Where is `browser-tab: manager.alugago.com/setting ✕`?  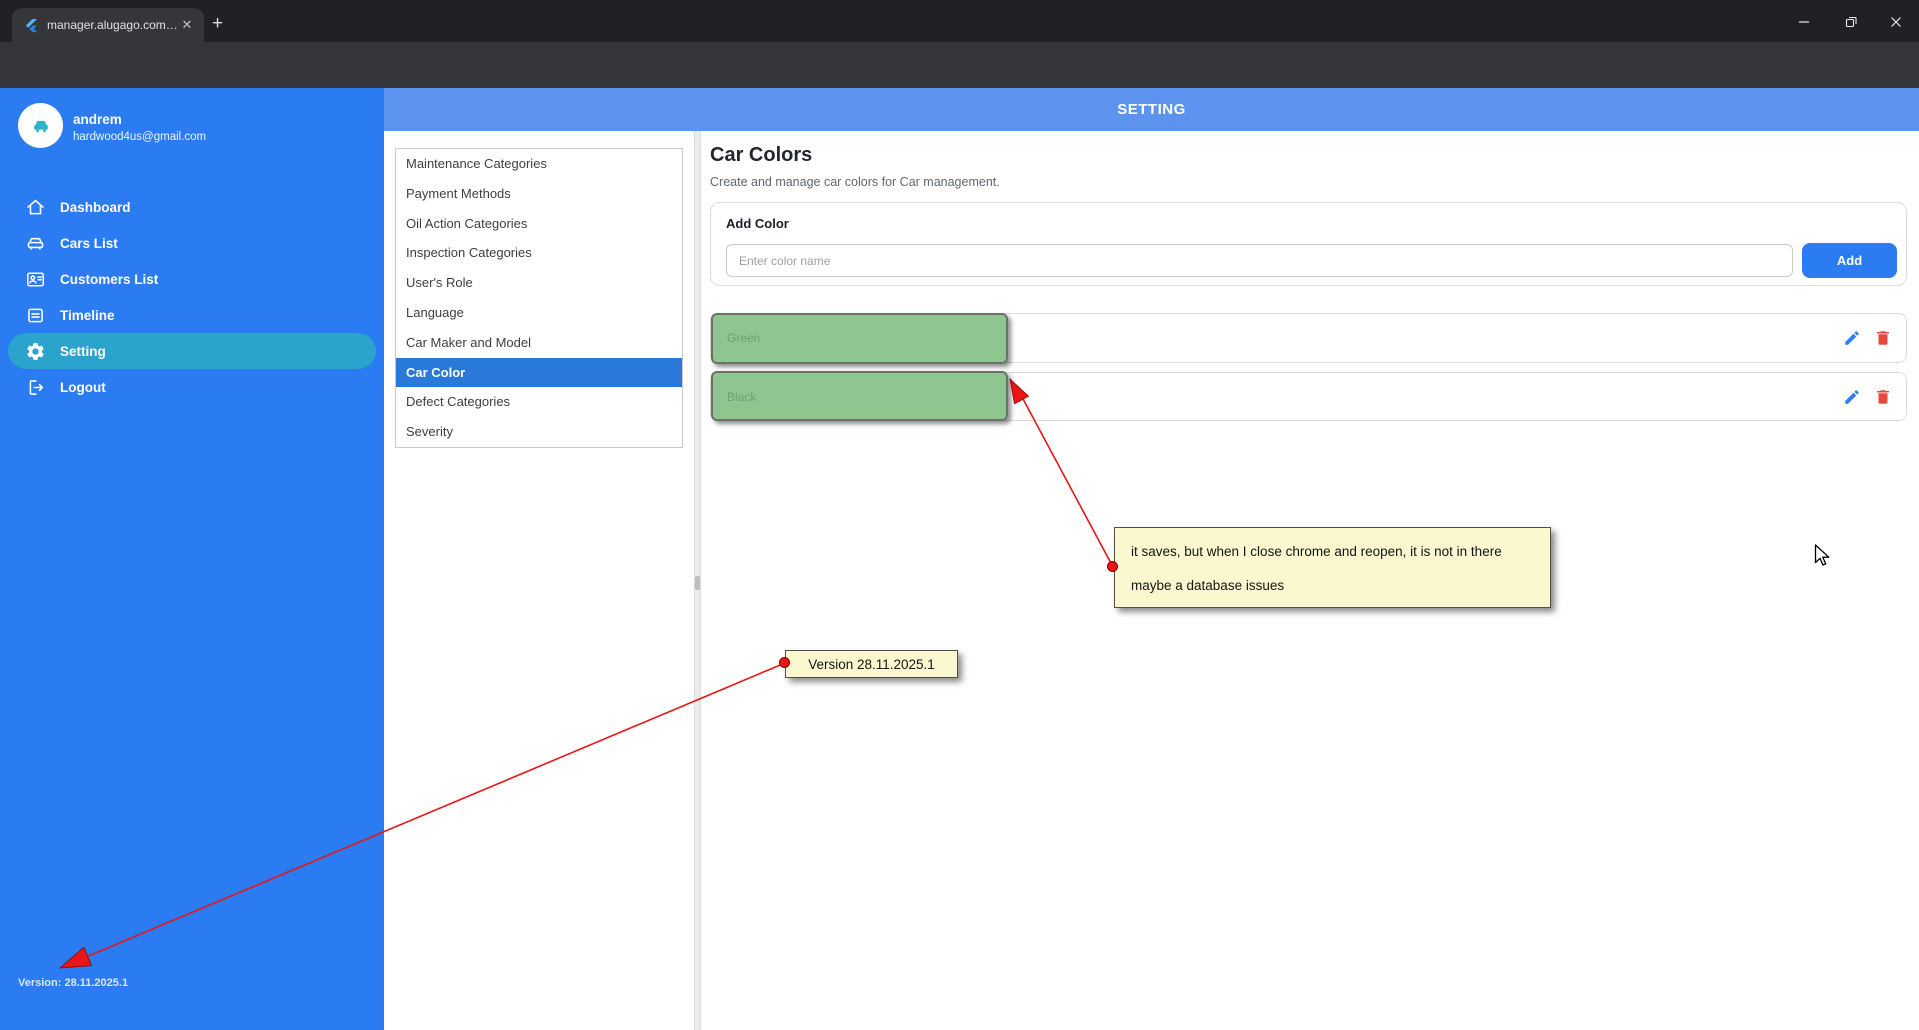
browser-tab: manager.alugago.com/setting ✕ is located at coordinates (108, 25).